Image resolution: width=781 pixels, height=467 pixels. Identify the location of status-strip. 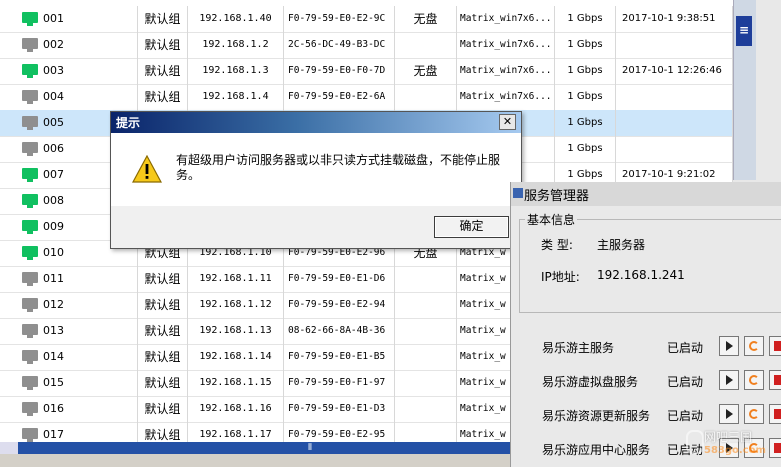
(255, 460).